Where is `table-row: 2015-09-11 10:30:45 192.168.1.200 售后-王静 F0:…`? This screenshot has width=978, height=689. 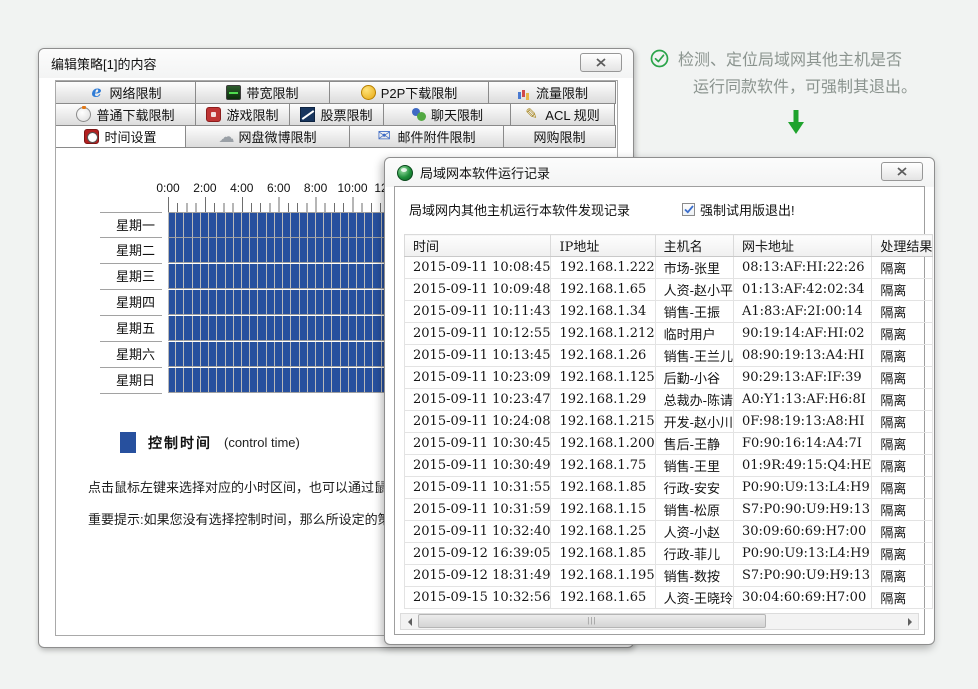 table-row: 2015-09-11 10:30:45 192.168.1.200 售后-王静 F0:… is located at coordinates (668, 443).